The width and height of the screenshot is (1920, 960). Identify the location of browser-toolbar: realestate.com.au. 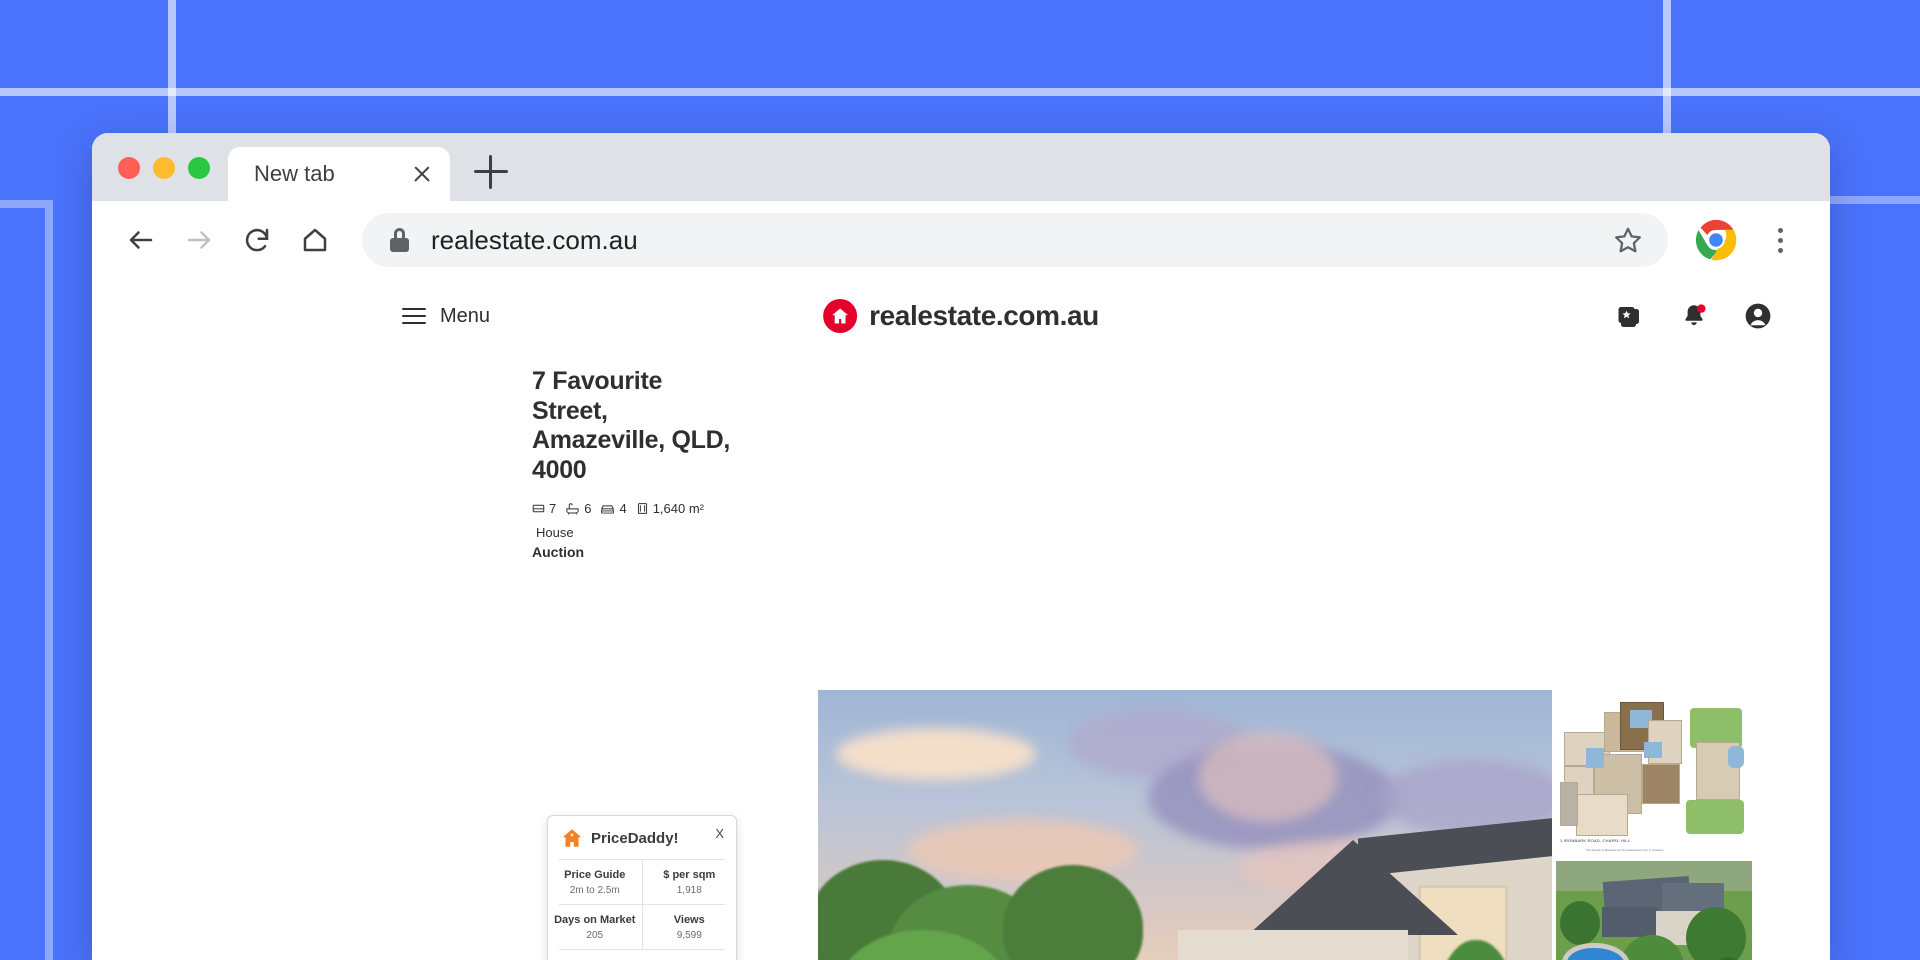
(961, 240).